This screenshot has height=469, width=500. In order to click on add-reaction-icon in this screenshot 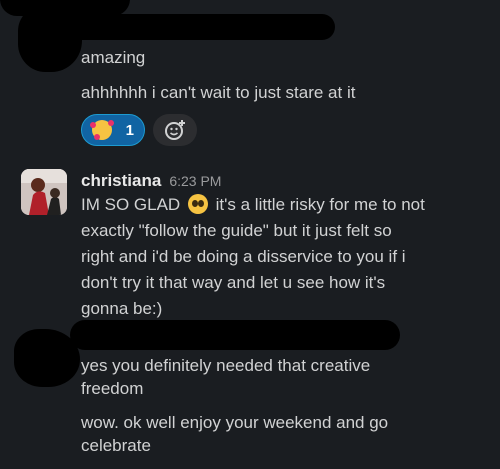, I will do `click(175, 130)`.